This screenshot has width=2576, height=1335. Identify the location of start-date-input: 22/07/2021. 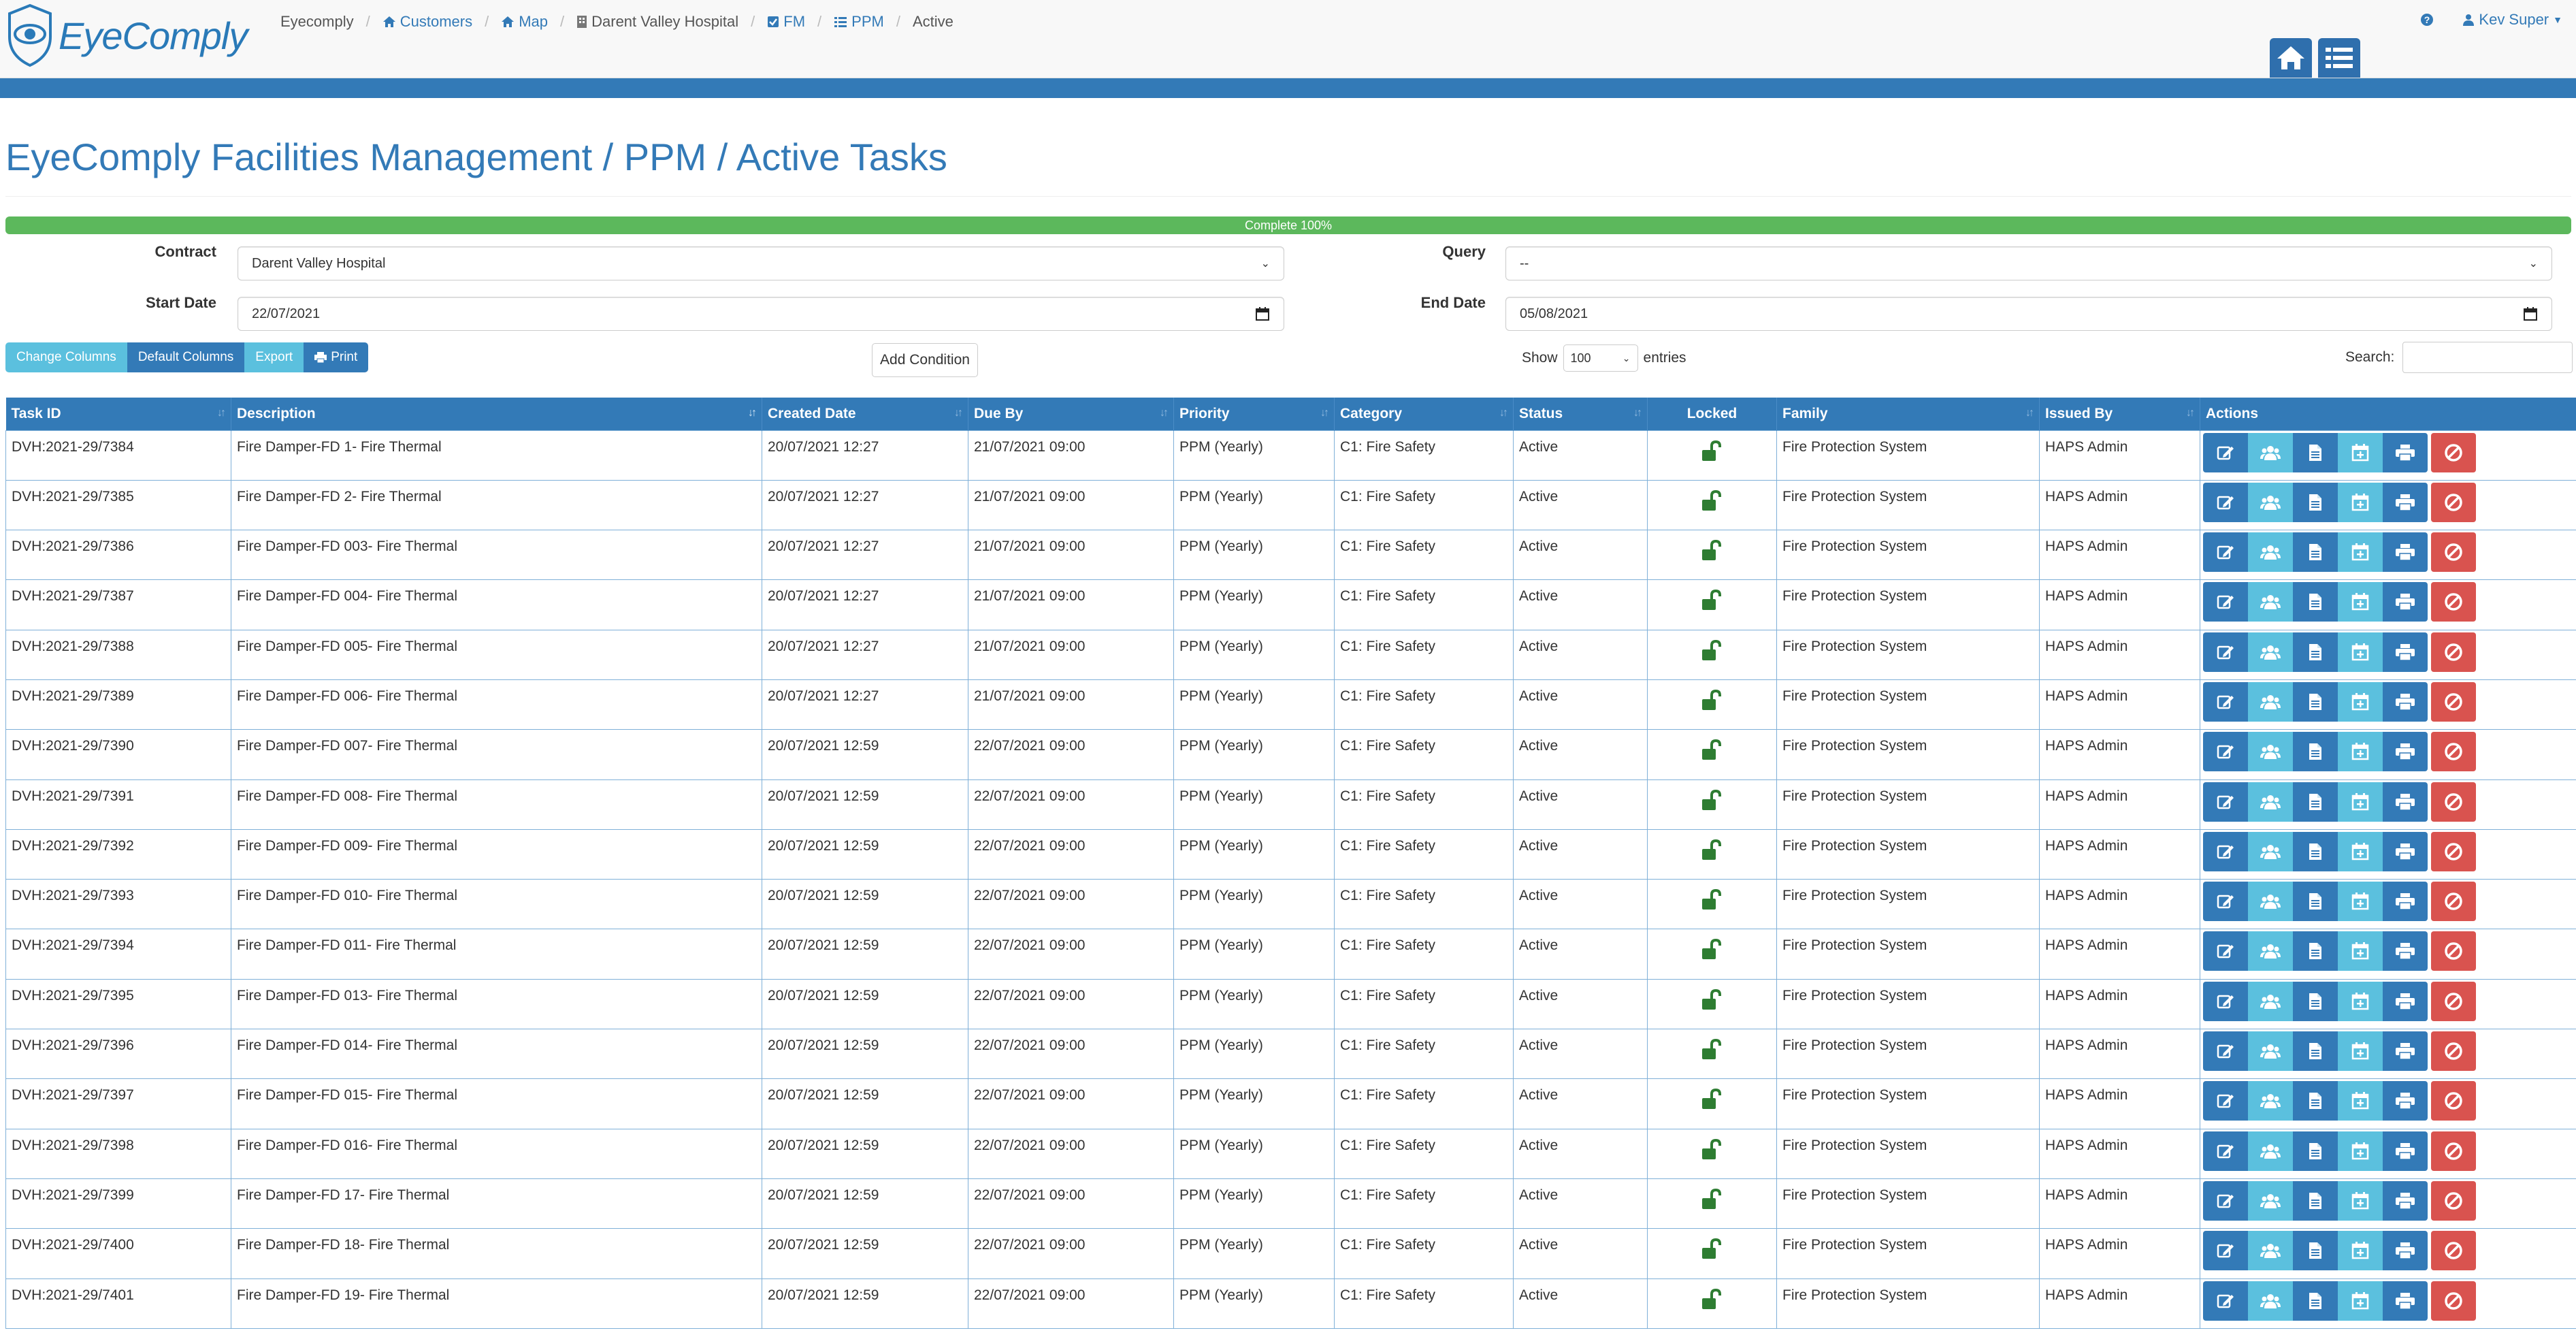
(761, 314).